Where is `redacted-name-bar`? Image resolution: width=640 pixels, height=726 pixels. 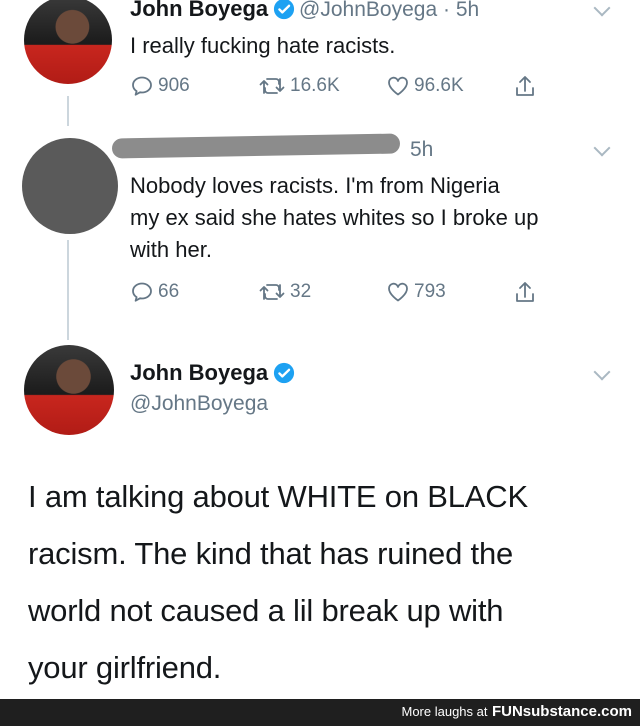
redacted-name-bar is located at coordinates (256, 146).